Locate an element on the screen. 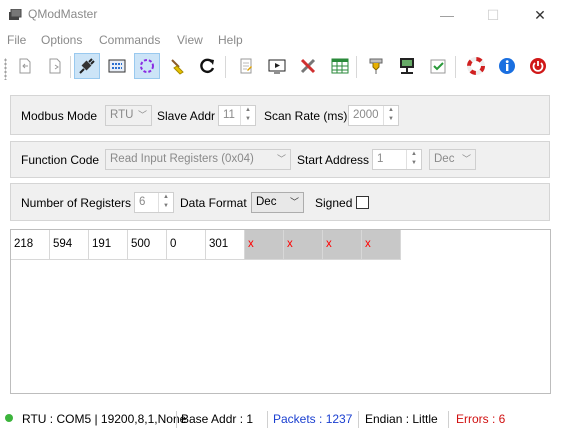  read-write-button is located at coordinates (117, 66).